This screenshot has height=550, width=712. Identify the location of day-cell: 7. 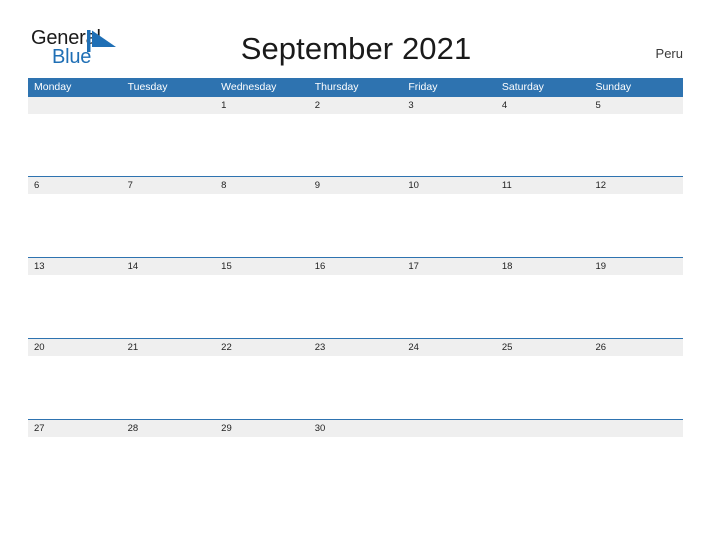
(169, 185).